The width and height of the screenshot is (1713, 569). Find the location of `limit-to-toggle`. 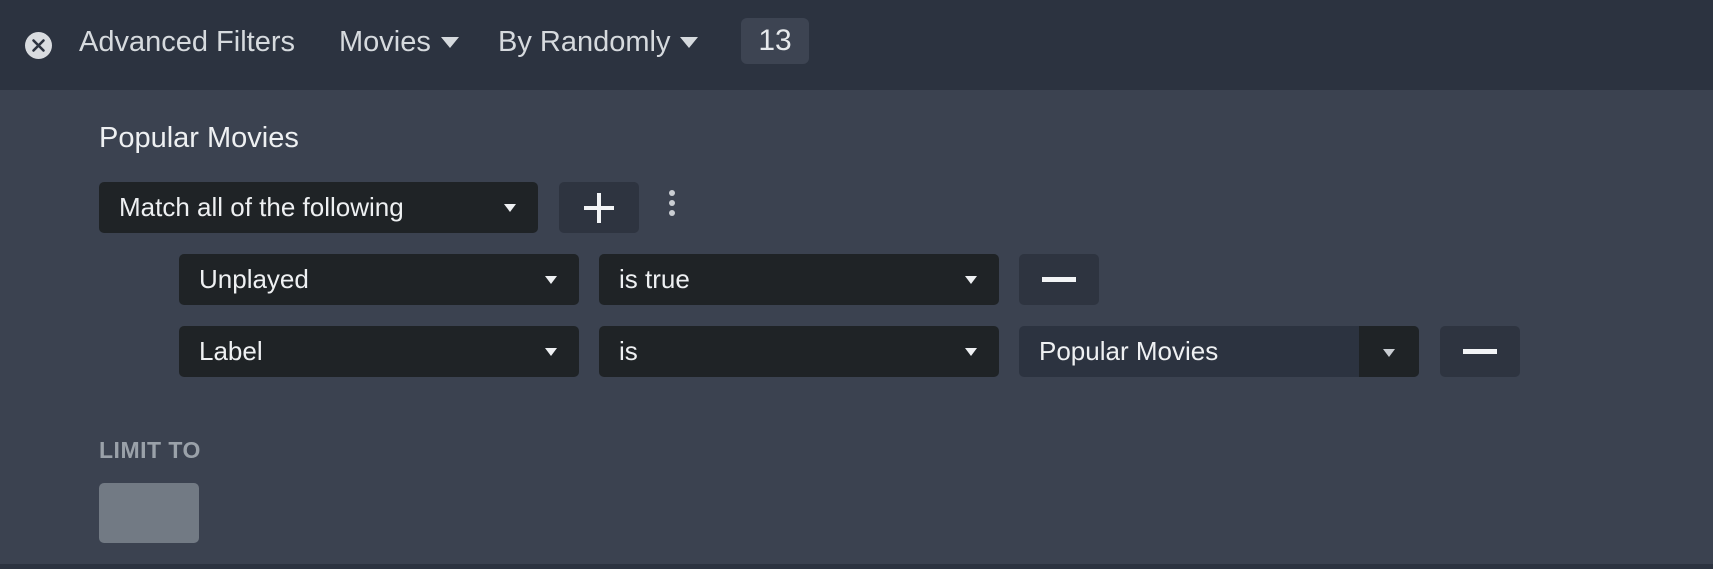

limit-to-toggle is located at coordinates (149, 513).